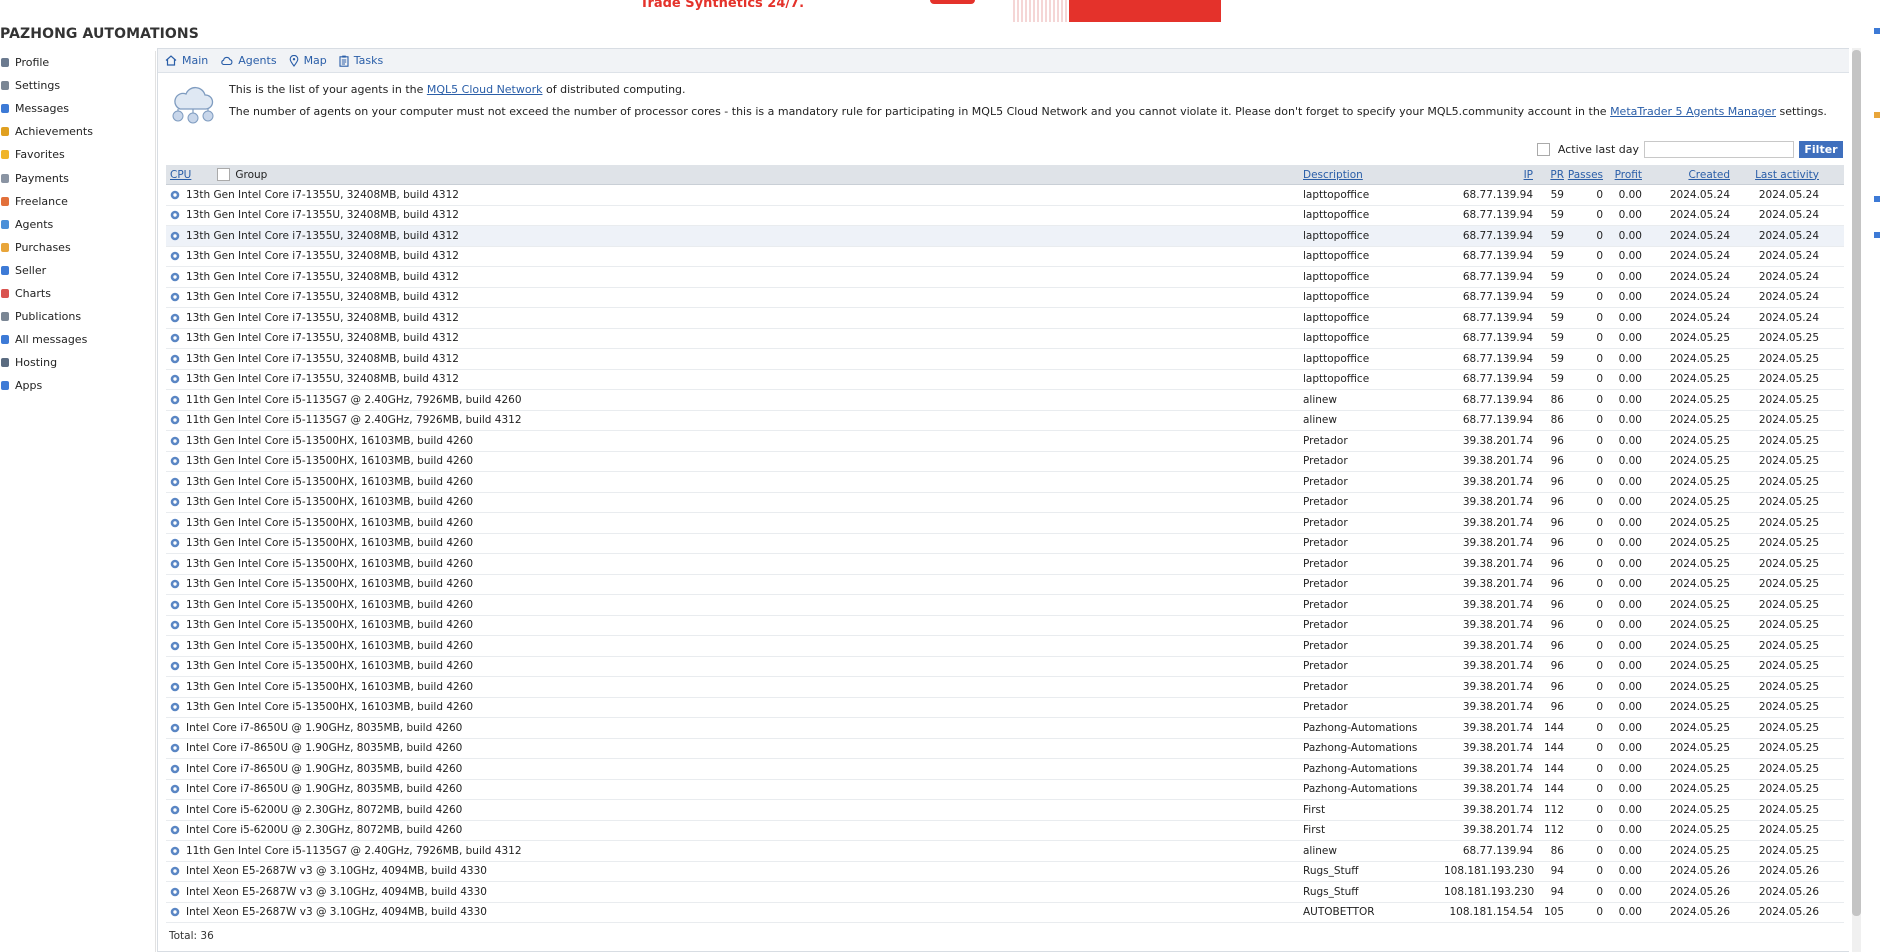  I want to click on sidebar-item-hosting: Hosting, so click(77, 362).